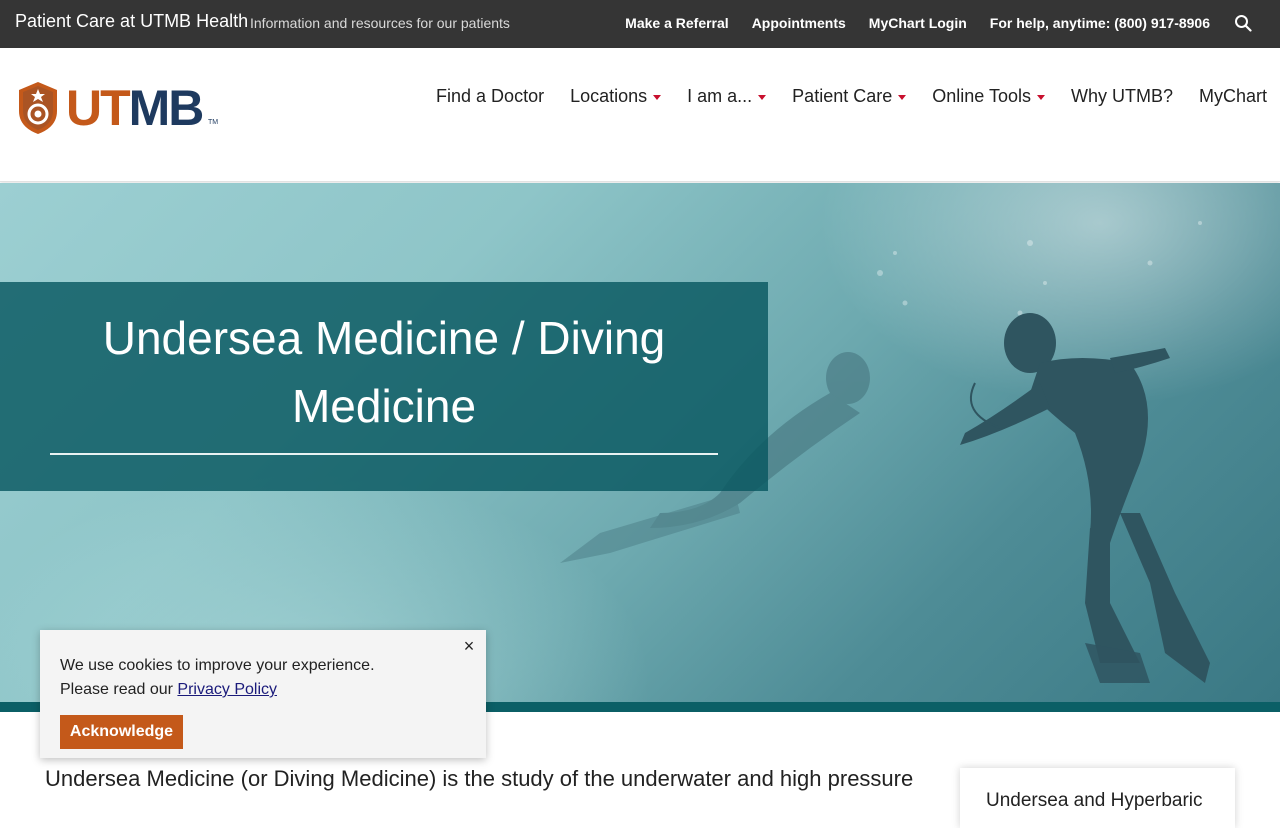 The width and height of the screenshot is (1280, 828). Describe the element at coordinates (1226, 96) in the screenshot. I see `nav-mychart: MyChart` at that location.